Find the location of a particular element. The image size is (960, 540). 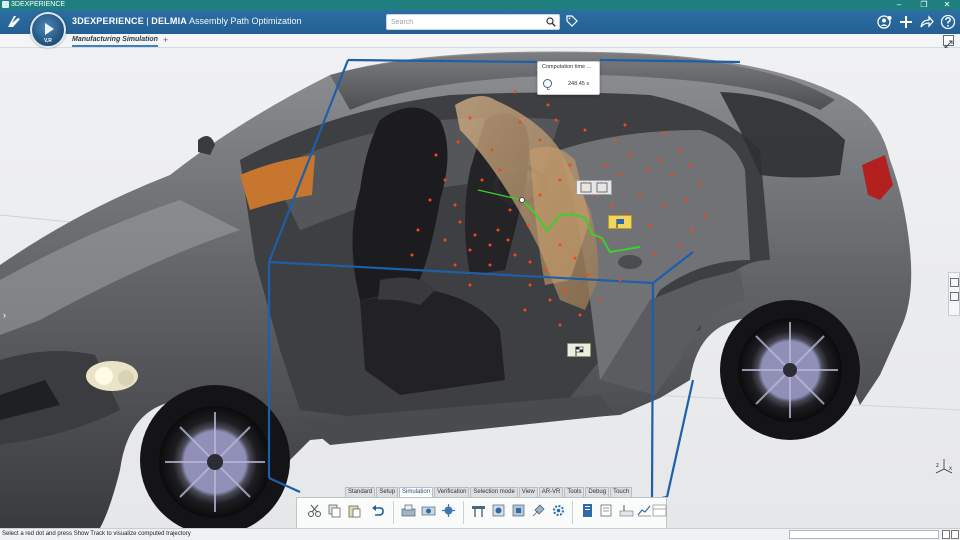

compute-path-icon is located at coordinates (448, 510).